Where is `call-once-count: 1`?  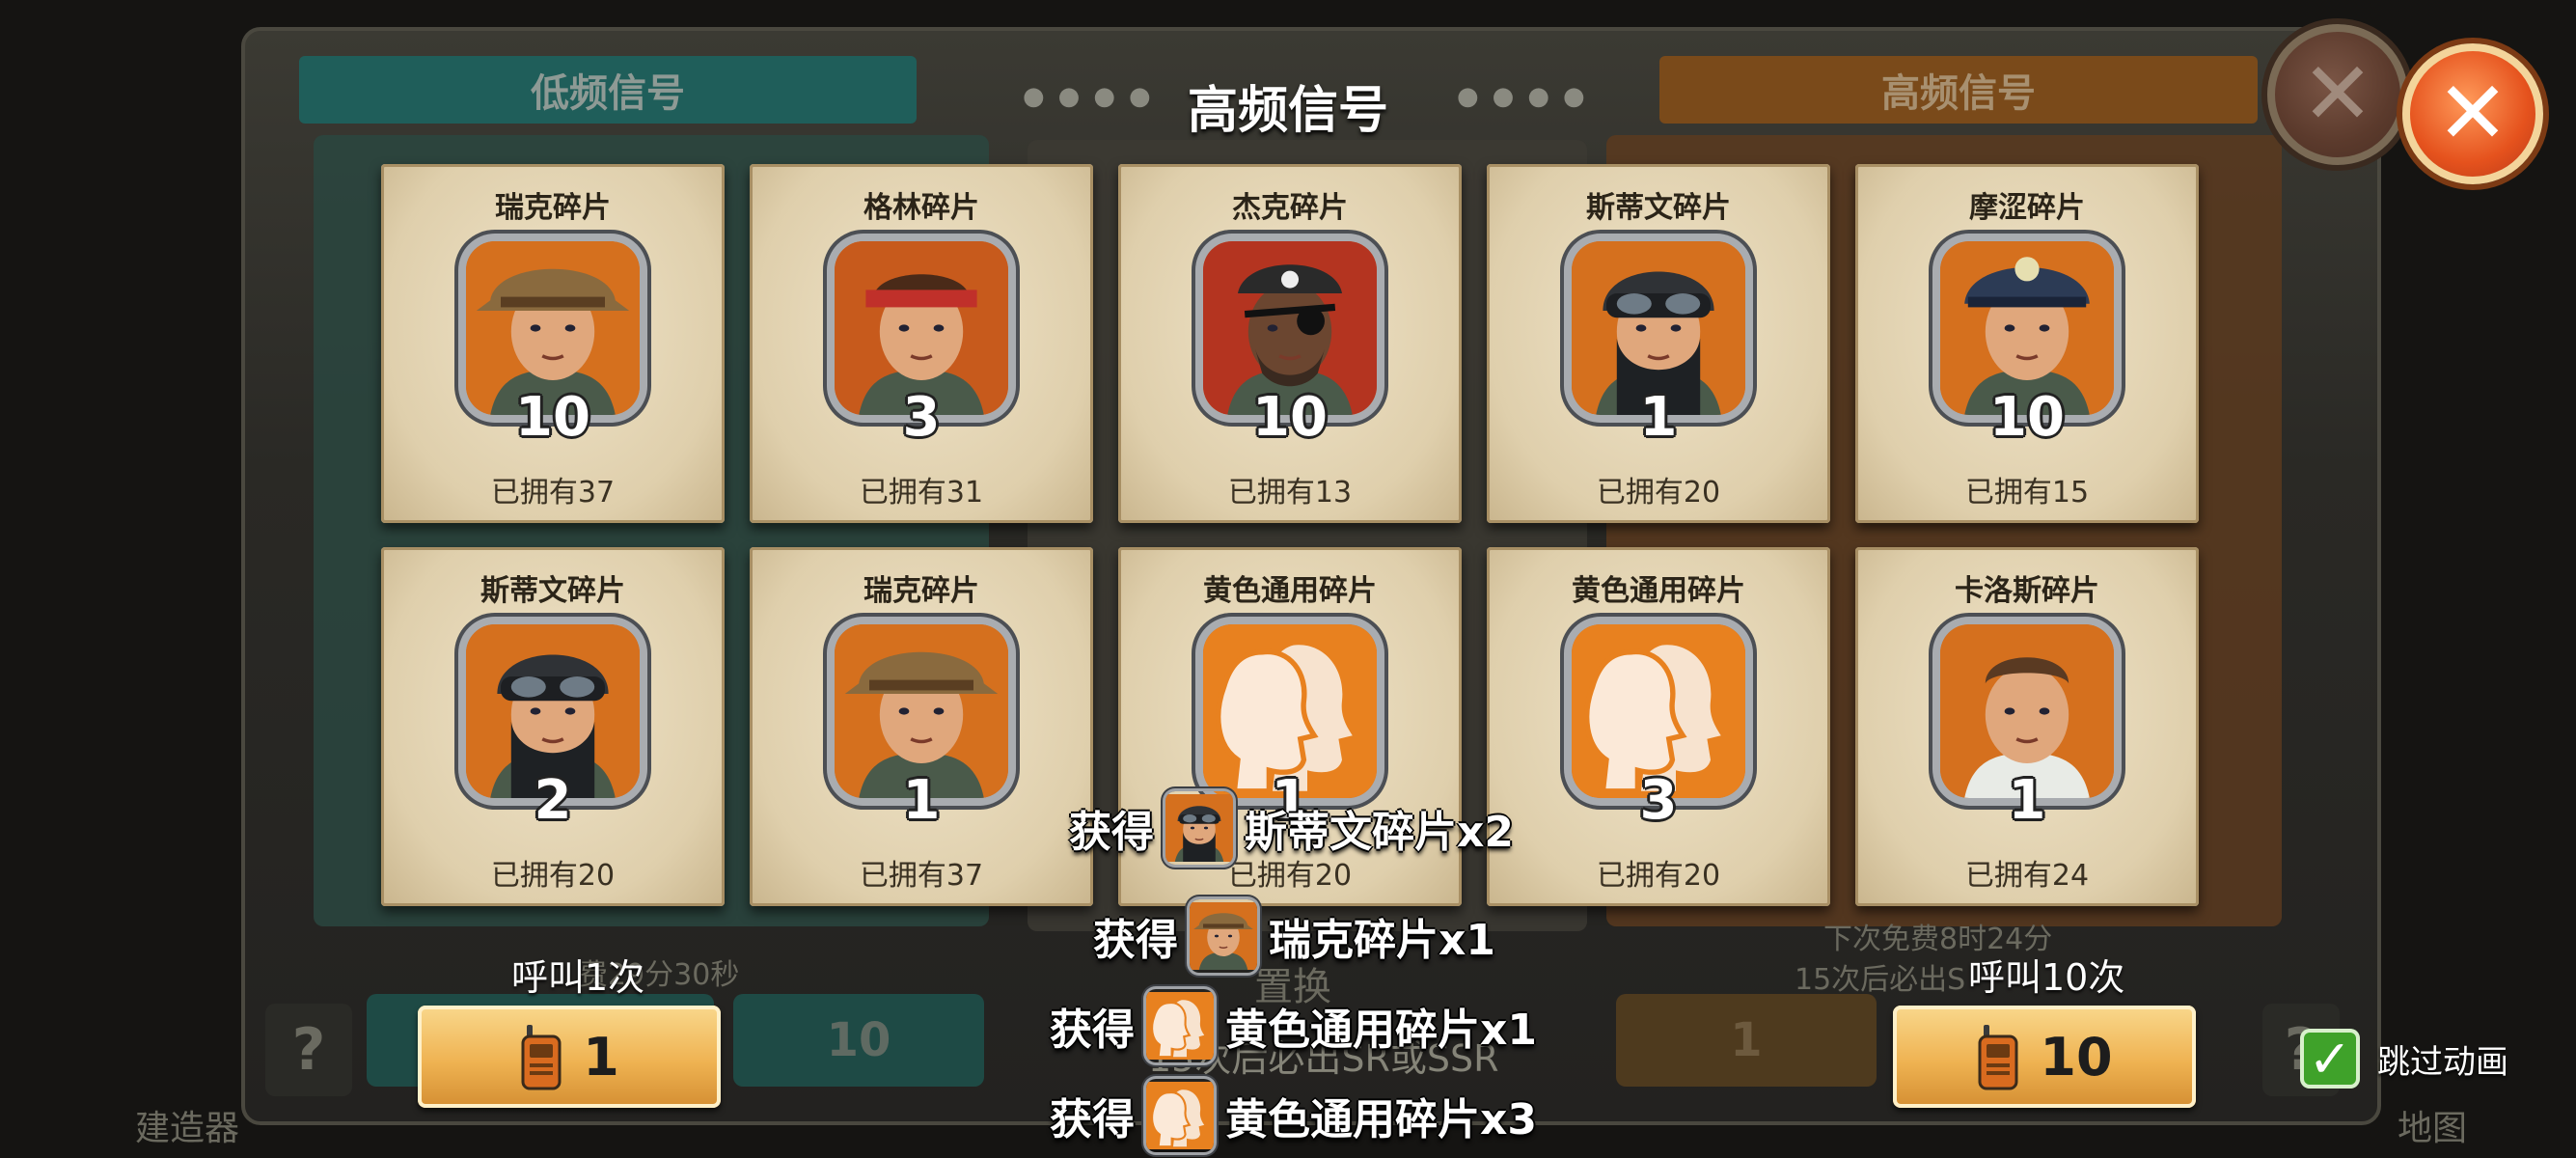
call-once-count: 1 is located at coordinates (601, 1057).